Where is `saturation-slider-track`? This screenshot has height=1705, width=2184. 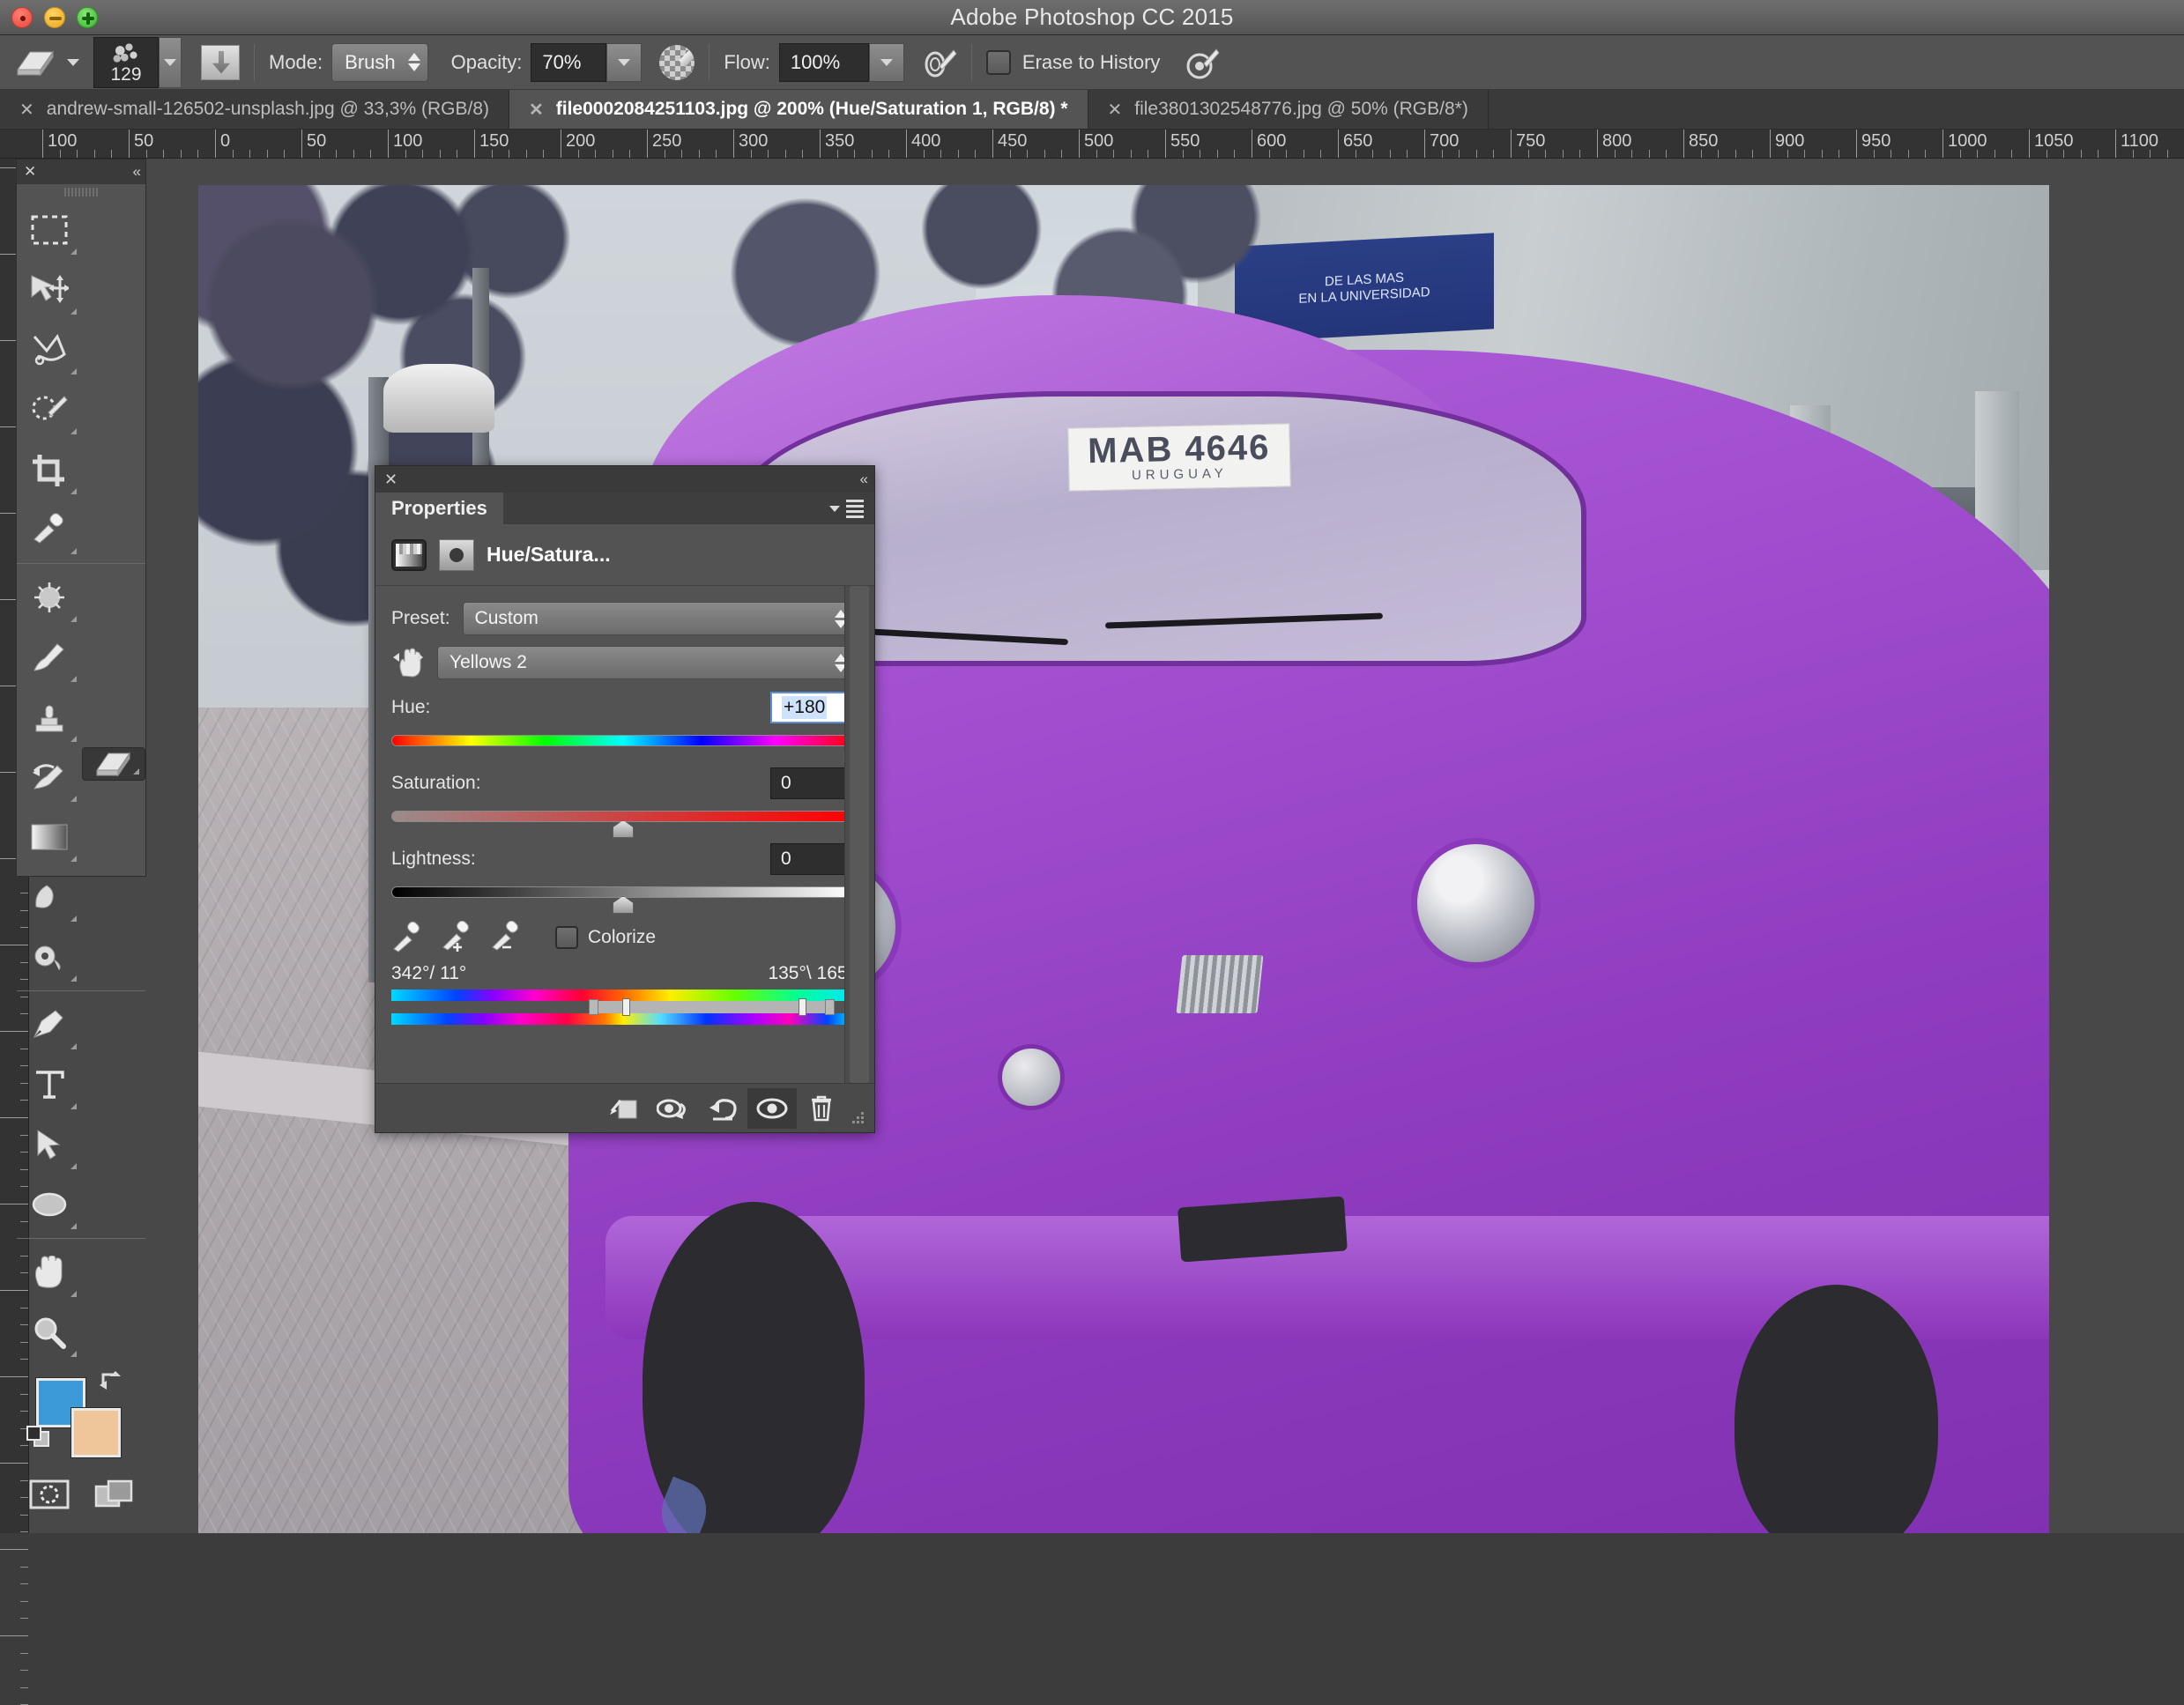 saturation-slider-track is located at coordinates (623, 825).